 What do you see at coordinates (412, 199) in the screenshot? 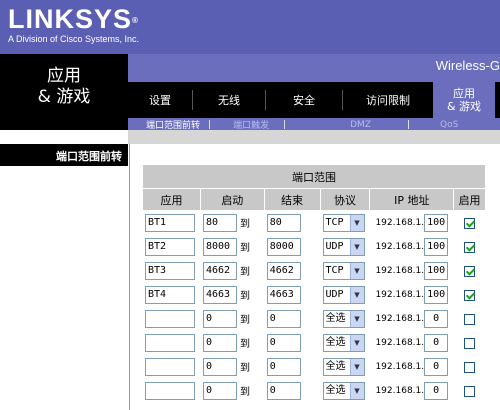
I see `col-header-ip: IP 地址` at bounding box center [412, 199].